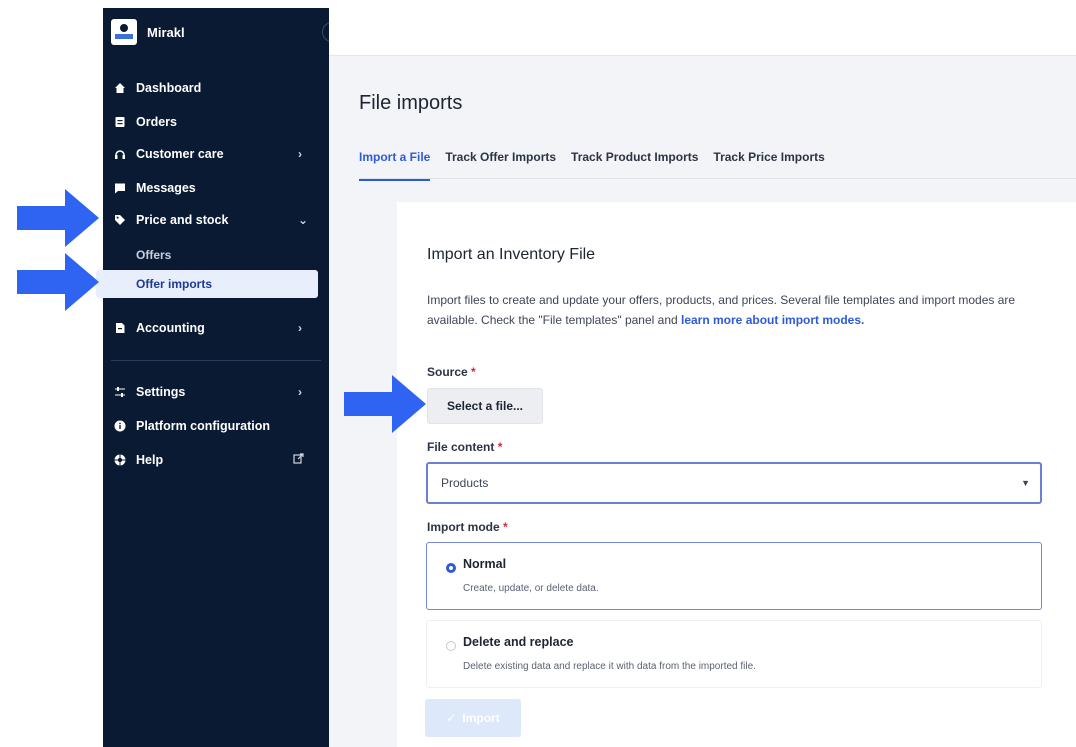  Describe the element at coordinates (174, 284) in the screenshot. I see `sidebar-subitem-label: Offer imports` at that location.